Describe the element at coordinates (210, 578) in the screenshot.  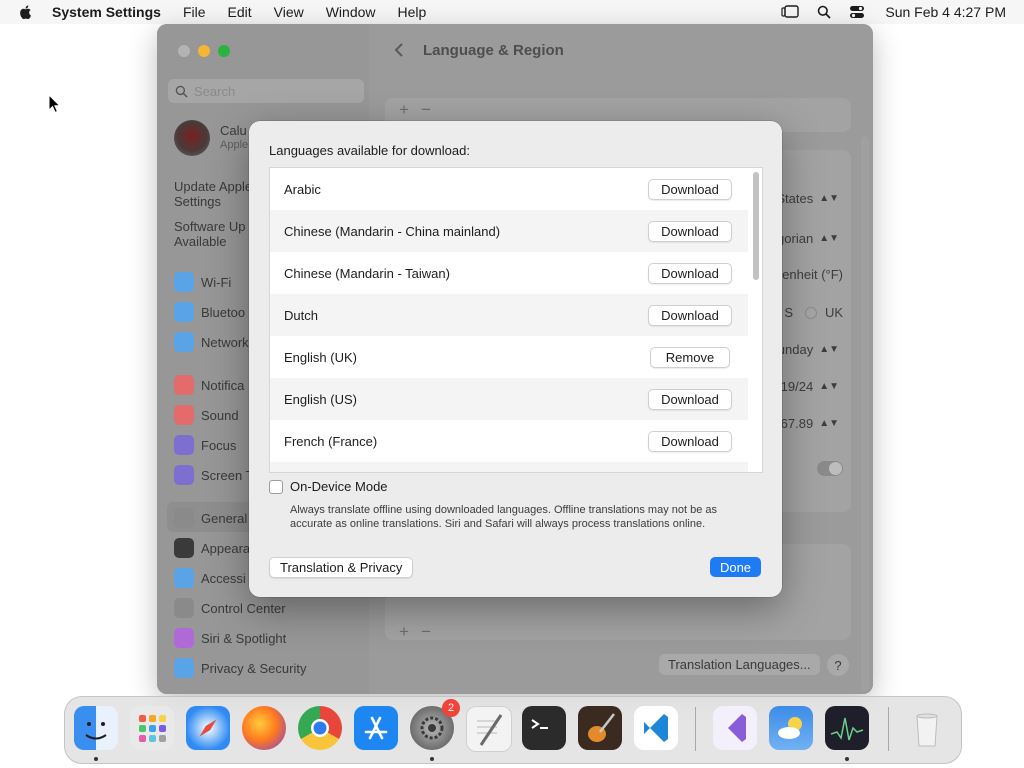
I see `sidebar-item-accessibility: Accessi` at that location.